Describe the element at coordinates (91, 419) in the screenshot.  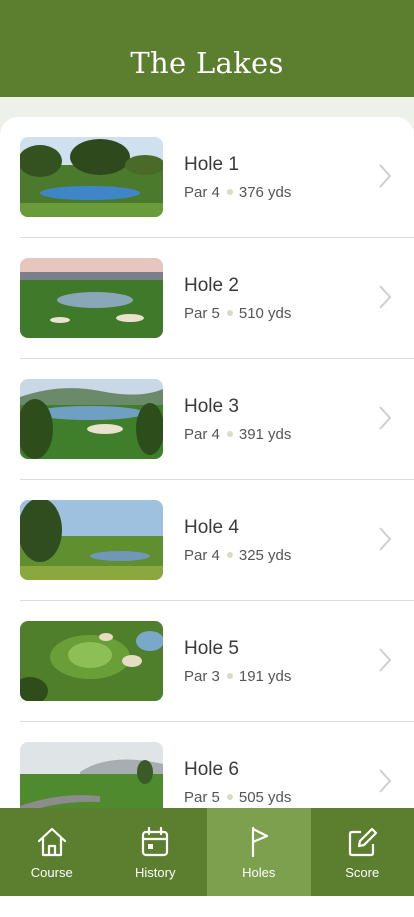
I see `hole-3-photo` at that location.